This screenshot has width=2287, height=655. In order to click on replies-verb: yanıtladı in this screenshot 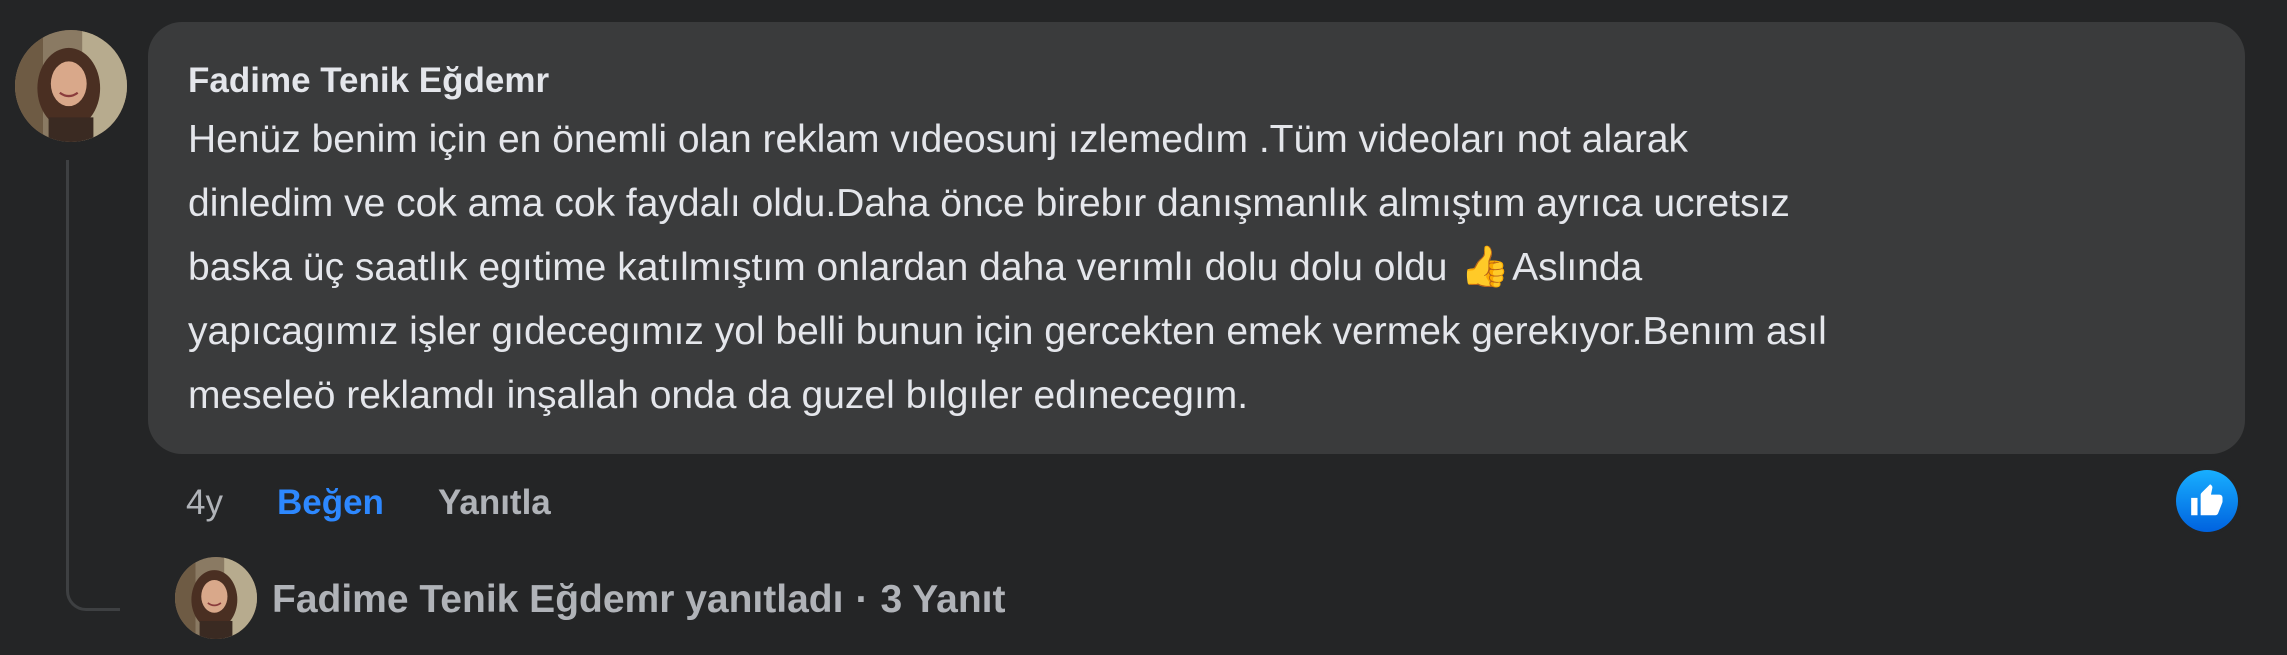, I will do `click(764, 599)`.